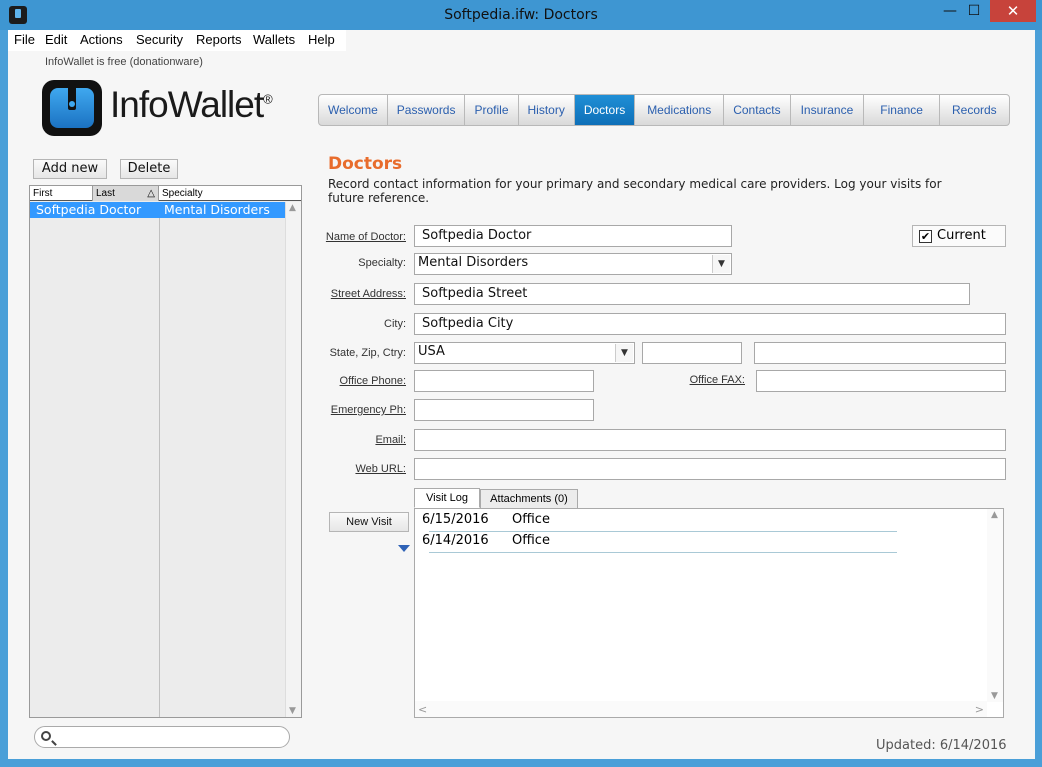 The width and height of the screenshot is (1042, 767). I want to click on search-input, so click(162, 737).